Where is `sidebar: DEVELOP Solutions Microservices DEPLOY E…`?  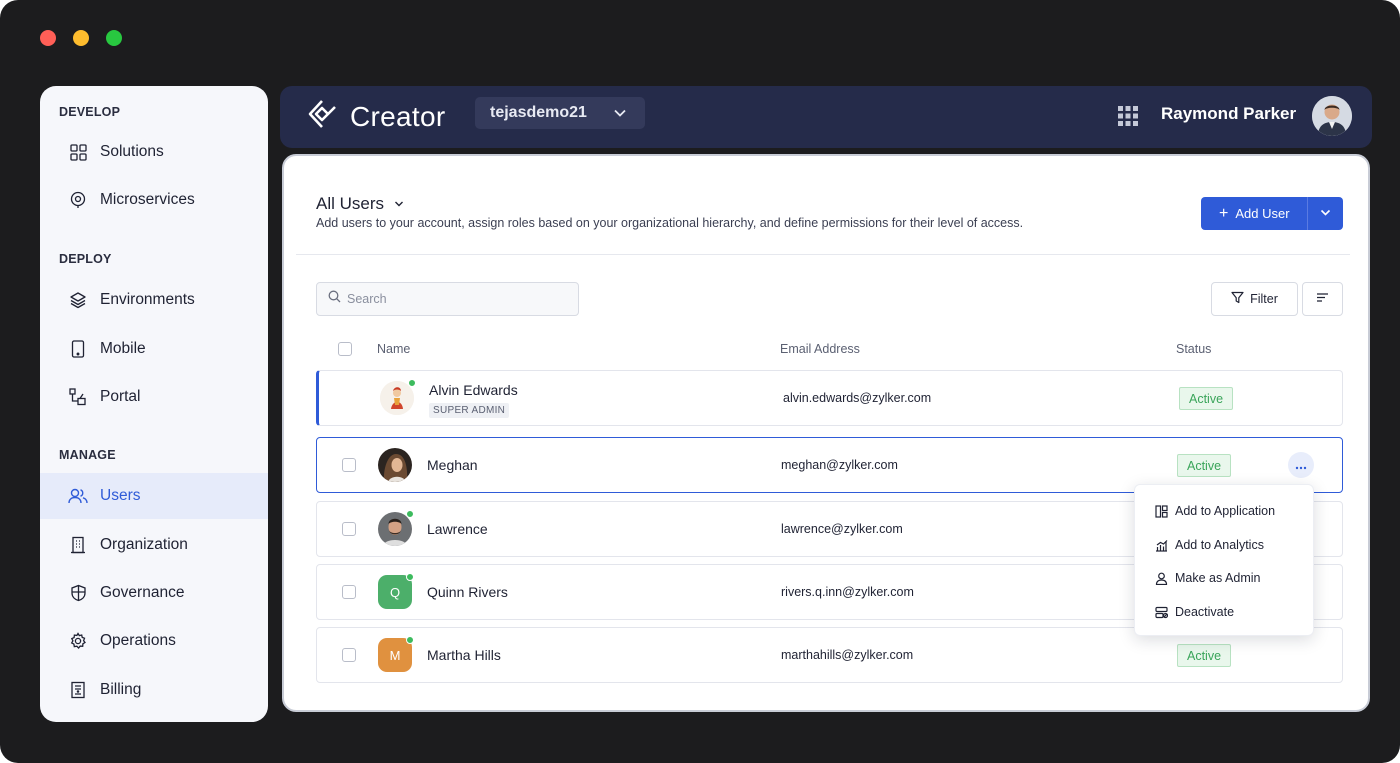 sidebar: DEVELOP Solutions Microservices DEPLOY E… is located at coordinates (154, 404).